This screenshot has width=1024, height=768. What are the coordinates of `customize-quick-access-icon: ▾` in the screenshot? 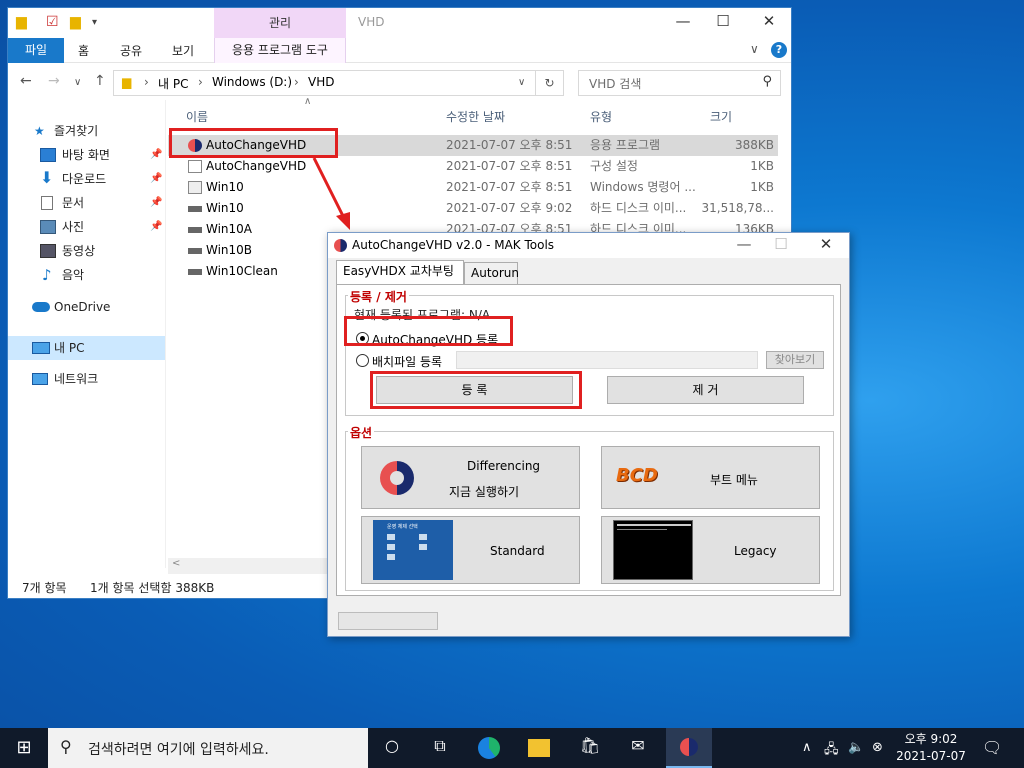 It's located at (94, 22).